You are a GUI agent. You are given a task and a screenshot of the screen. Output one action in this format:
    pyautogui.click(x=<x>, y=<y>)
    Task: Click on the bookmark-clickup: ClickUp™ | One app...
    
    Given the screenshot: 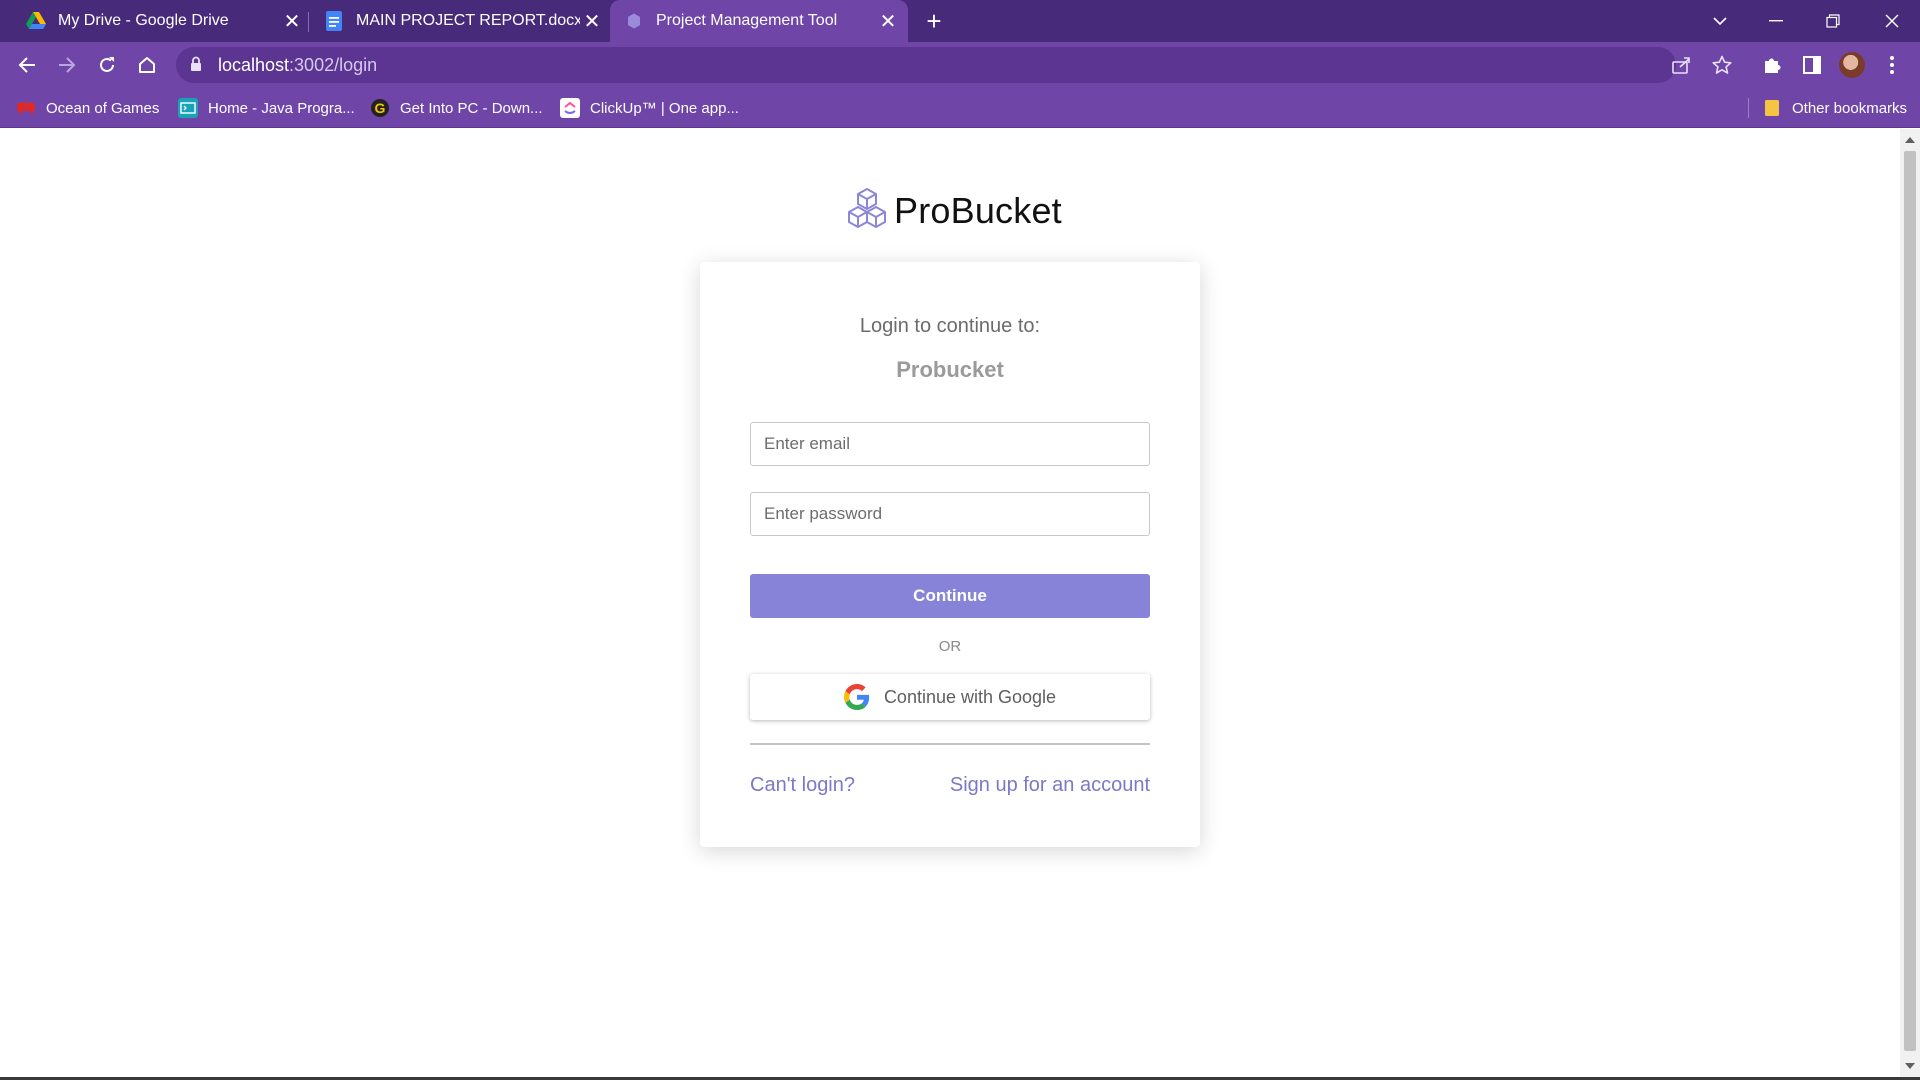 What is the action you would take?
    pyautogui.click(x=649, y=108)
    